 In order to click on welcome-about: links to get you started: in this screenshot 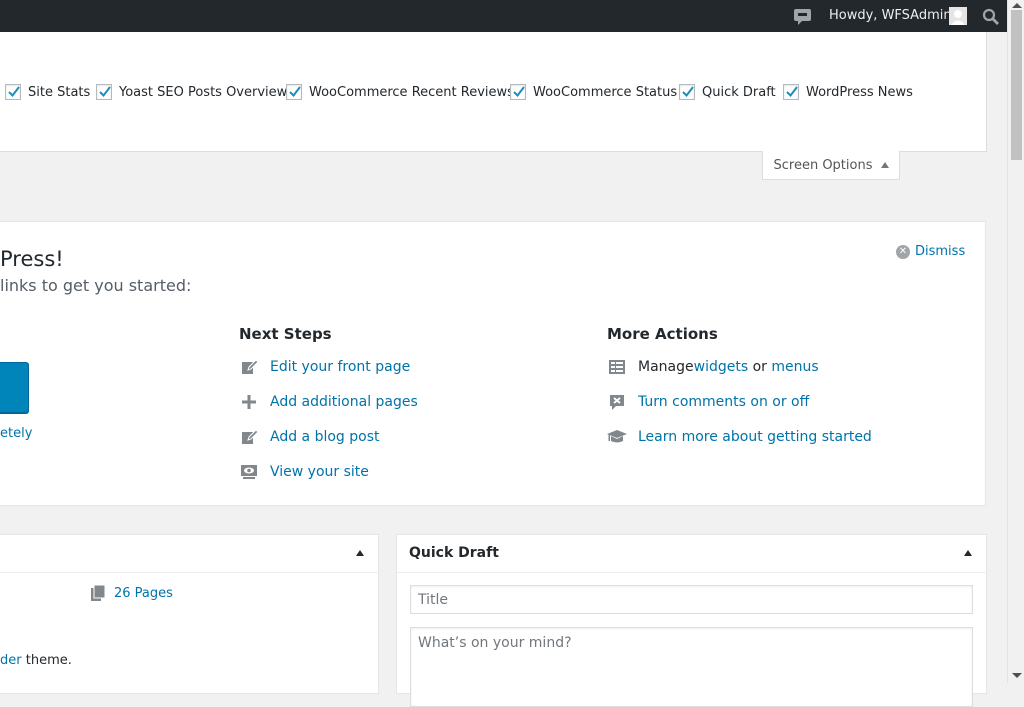, I will do `click(96, 285)`.